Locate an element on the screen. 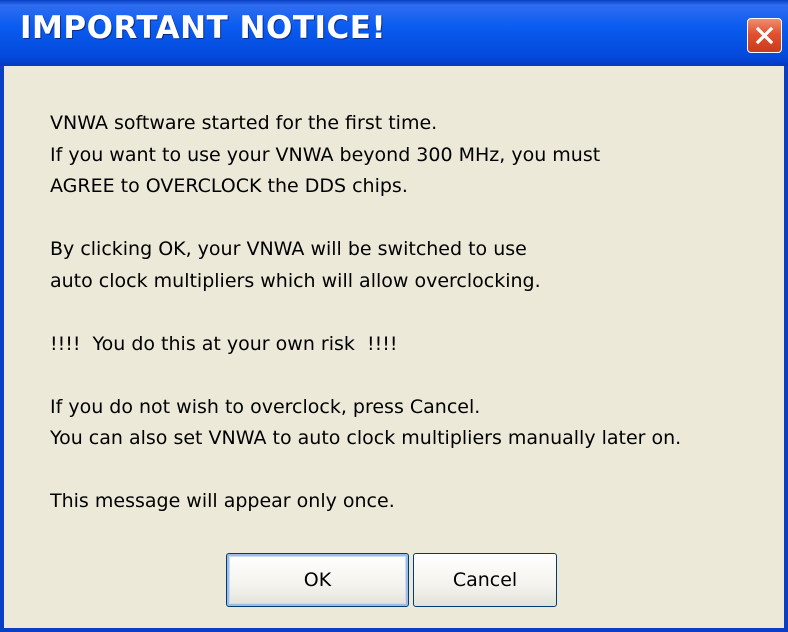  title-bar: IMPORTANT NOTICE! is located at coordinates (394, 33).